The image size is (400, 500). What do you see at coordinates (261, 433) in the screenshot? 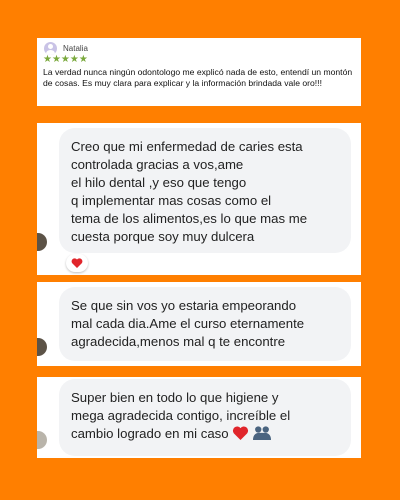
I see `people-hugging-icon` at bounding box center [261, 433].